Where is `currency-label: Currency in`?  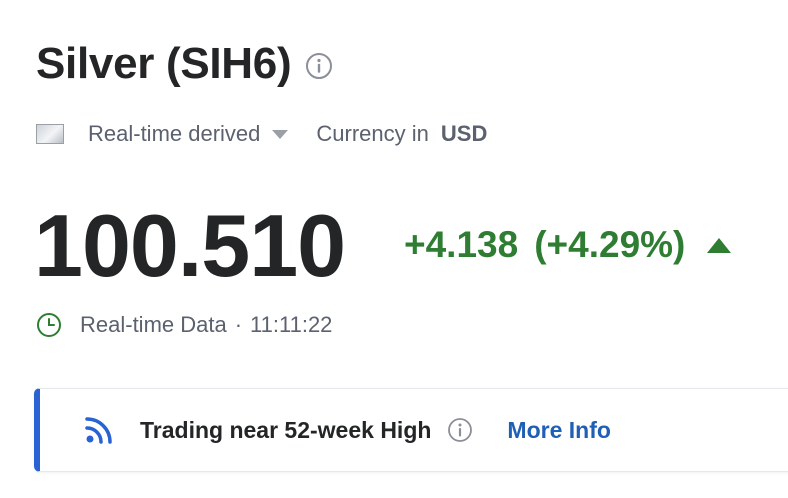 currency-label: Currency in is located at coordinates (372, 133).